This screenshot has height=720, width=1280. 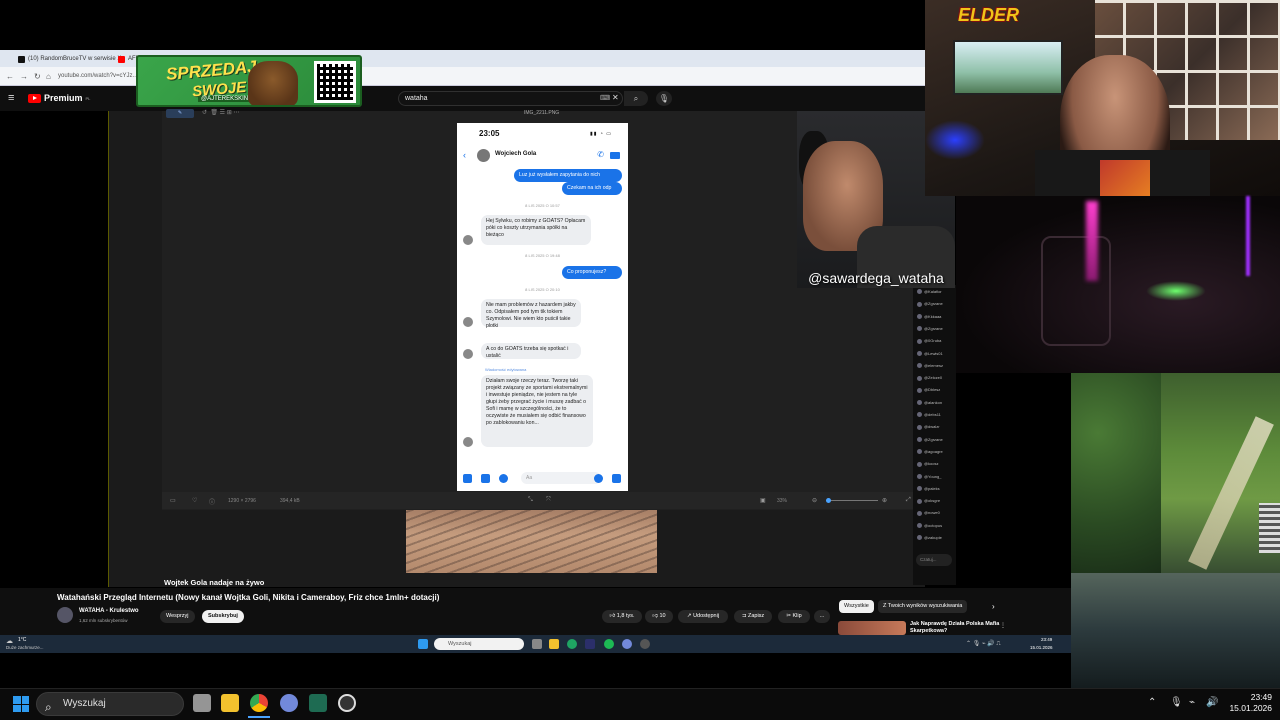 What do you see at coordinates (423, 644) in the screenshot?
I see `captured-start-icon` at bounding box center [423, 644].